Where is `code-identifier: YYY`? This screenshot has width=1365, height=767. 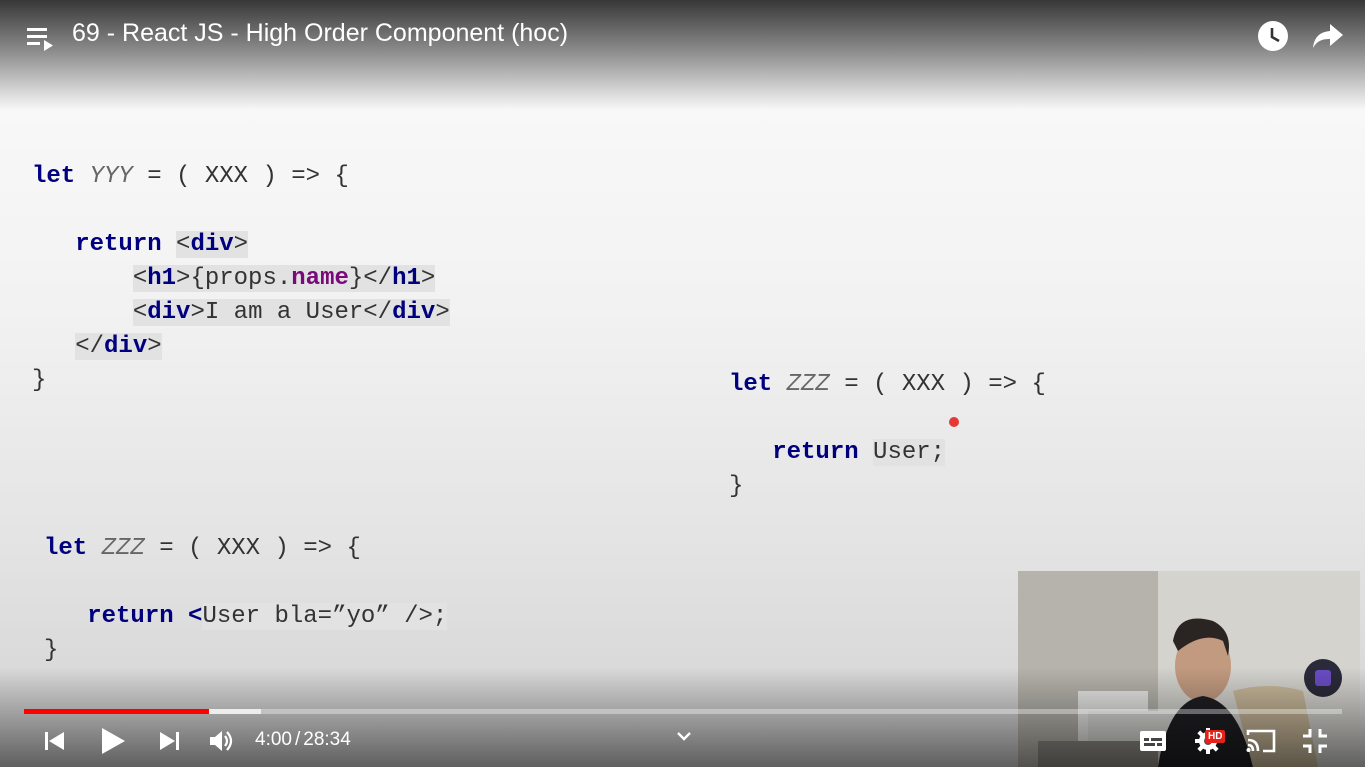
code-identifier: YYY is located at coordinates (111, 176).